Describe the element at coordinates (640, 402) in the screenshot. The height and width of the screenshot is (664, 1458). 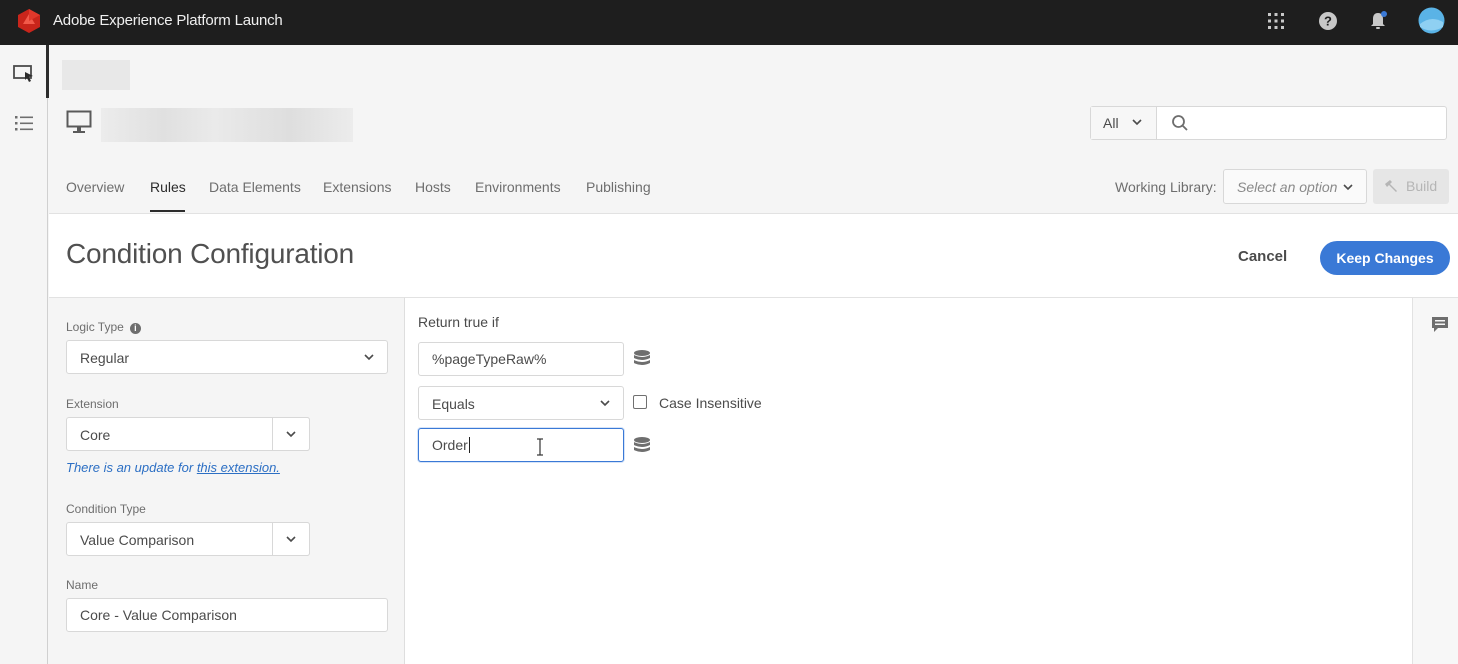
I see `case-insensitive-checkbox` at that location.